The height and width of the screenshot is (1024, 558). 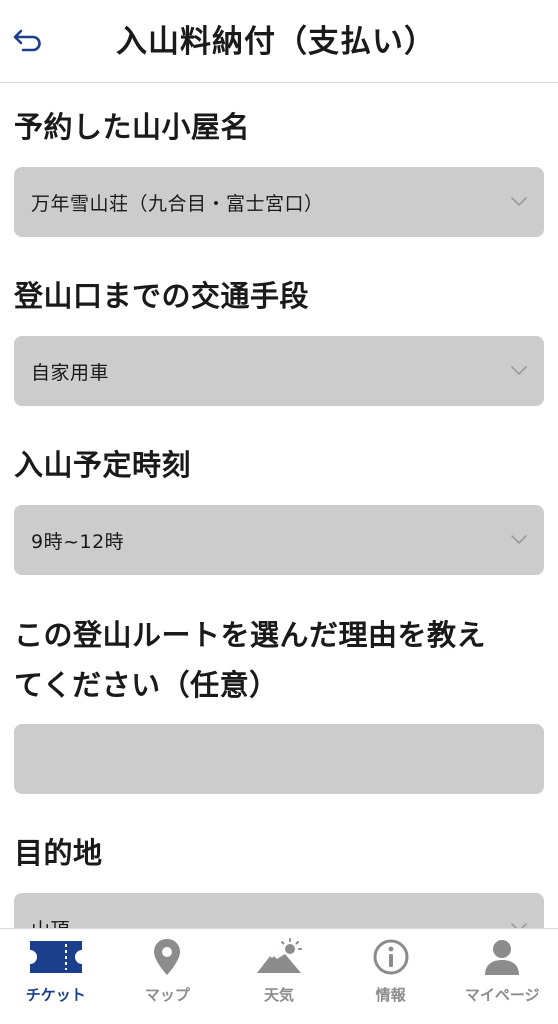 What do you see at coordinates (162, 296) in the screenshot?
I see `transport-label: 登山口までの交通手段` at bounding box center [162, 296].